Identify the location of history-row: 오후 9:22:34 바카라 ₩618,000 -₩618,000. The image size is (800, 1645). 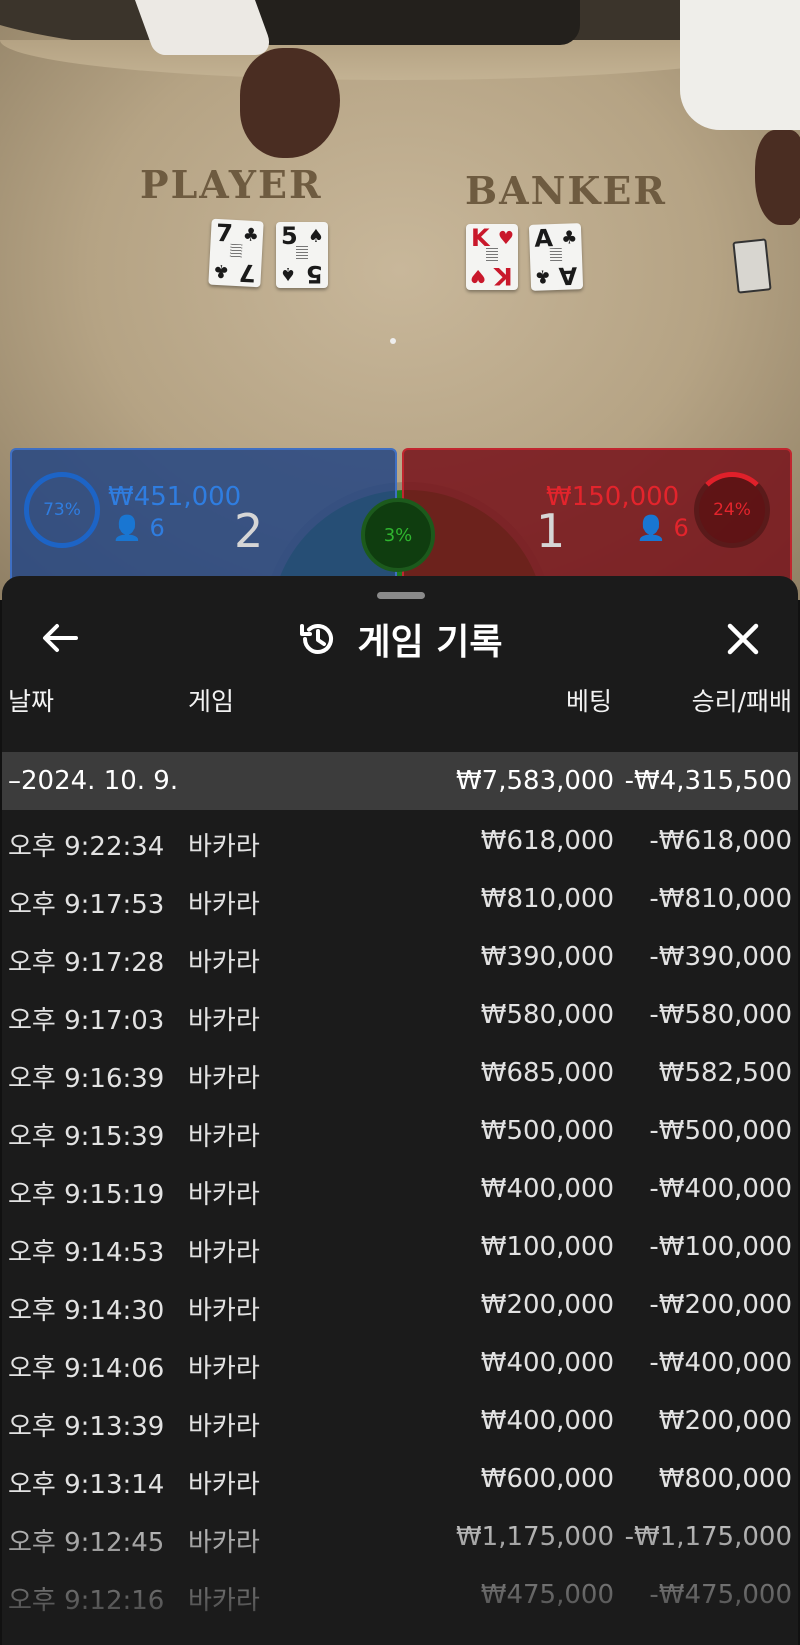
(400, 841).